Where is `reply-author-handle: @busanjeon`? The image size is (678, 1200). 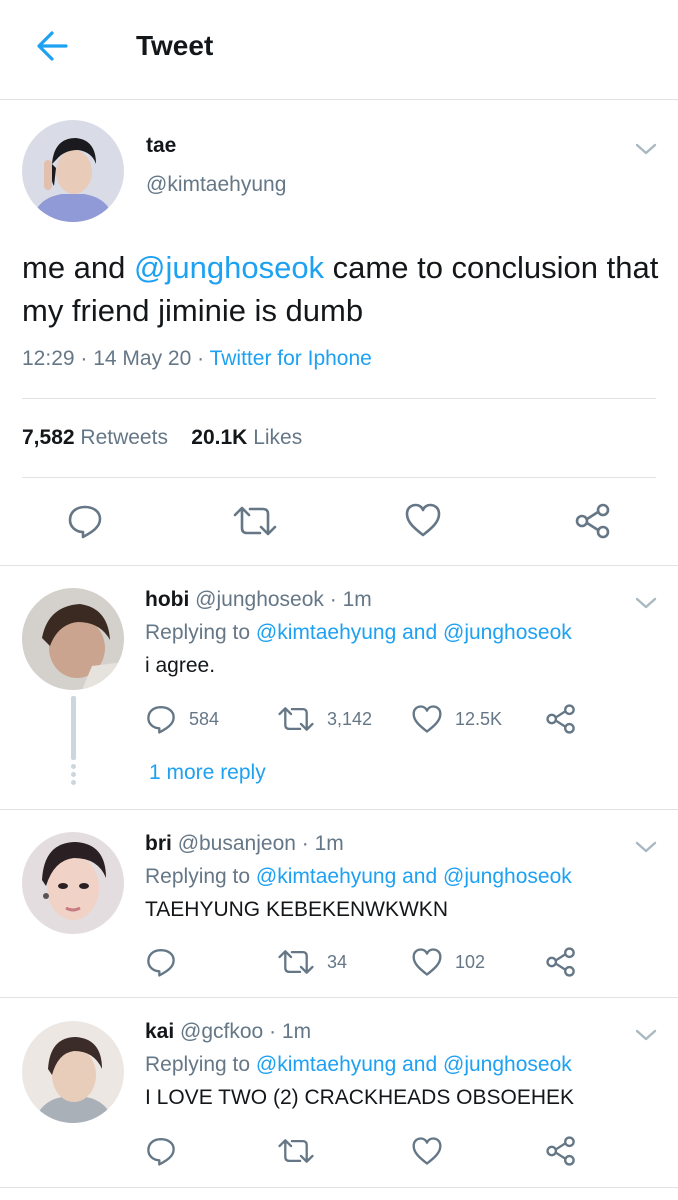
reply-author-handle: @busanjeon is located at coordinates (237, 843).